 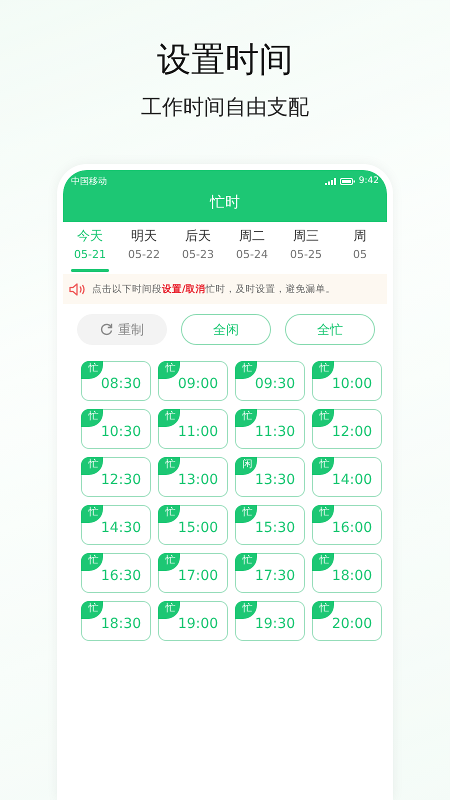 I want to click on time-slot: 忙 08:30, so click(x=116, y=381).